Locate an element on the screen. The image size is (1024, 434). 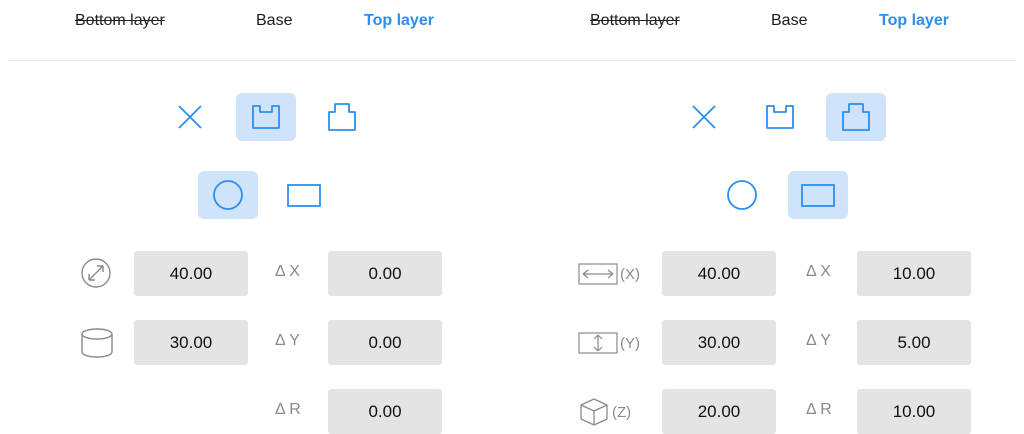
delta-x-field-right: 10.00 is located at coordinates (914, 273).